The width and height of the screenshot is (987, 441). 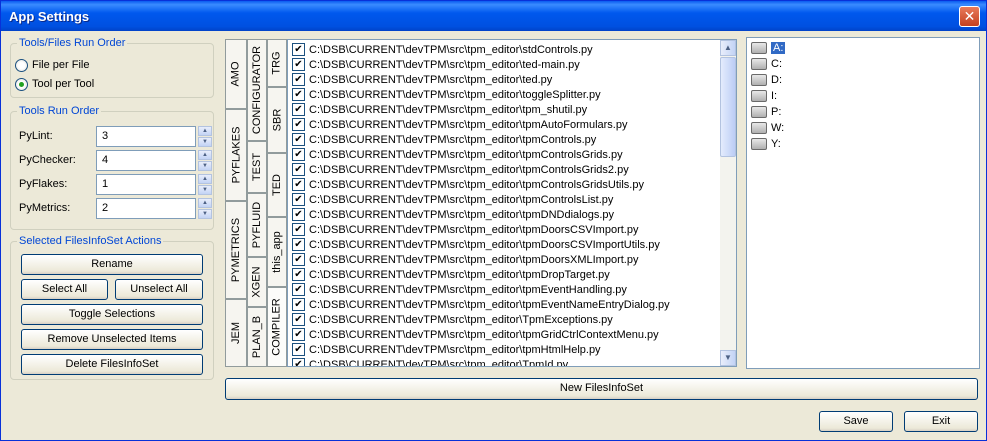 What do you see at coordinates (941, 421) in the screenshot?
I see `exit-button: Exit` at bounding box center [941, 421].